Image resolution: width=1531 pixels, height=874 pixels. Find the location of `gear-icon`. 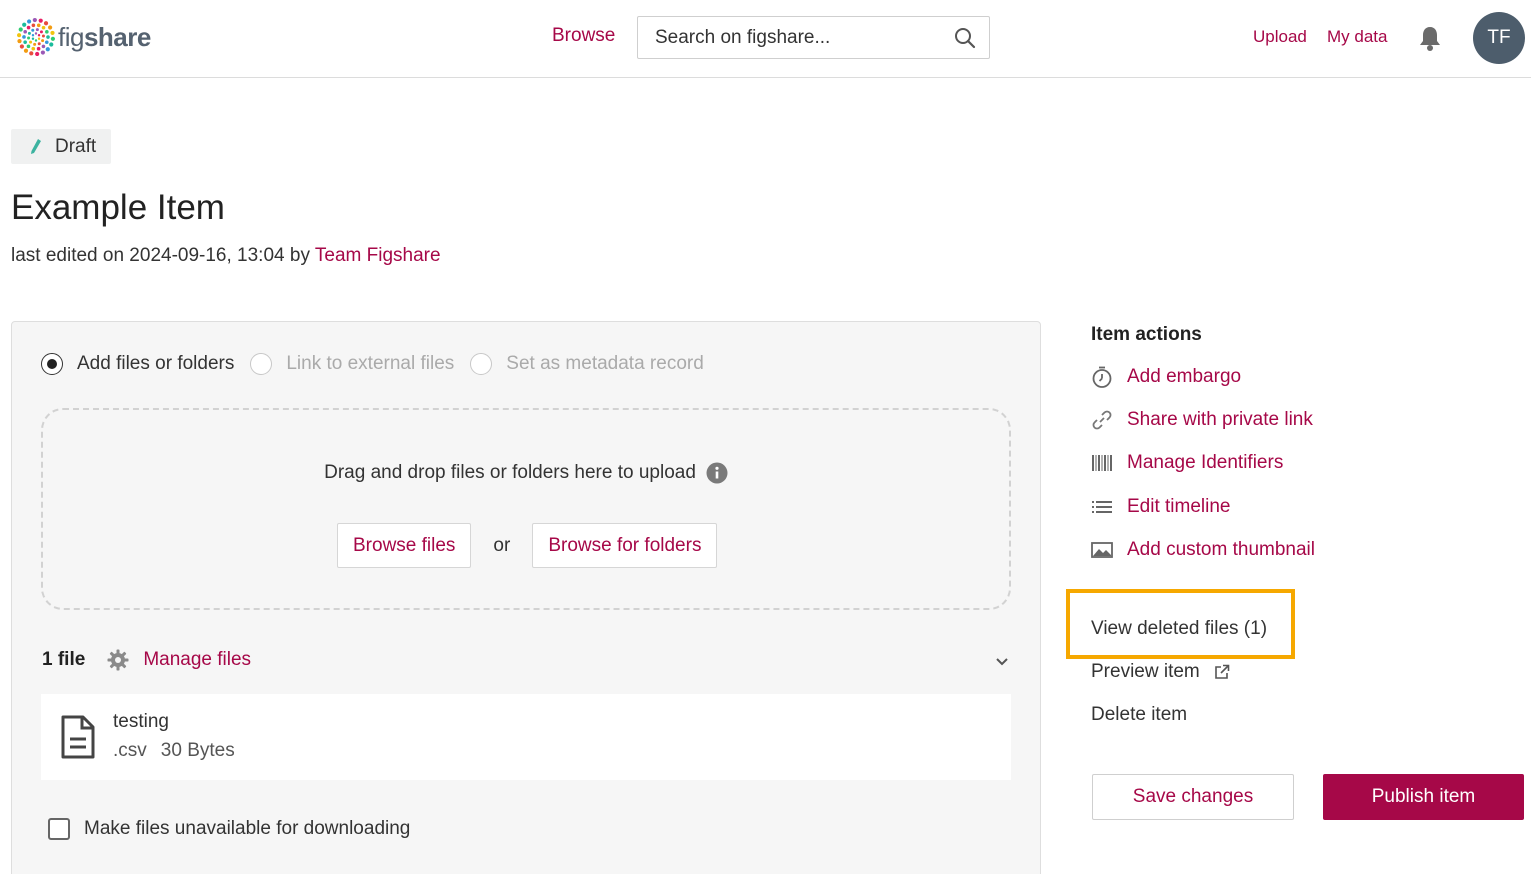

gear-icon is located at coordinates (118, 660).